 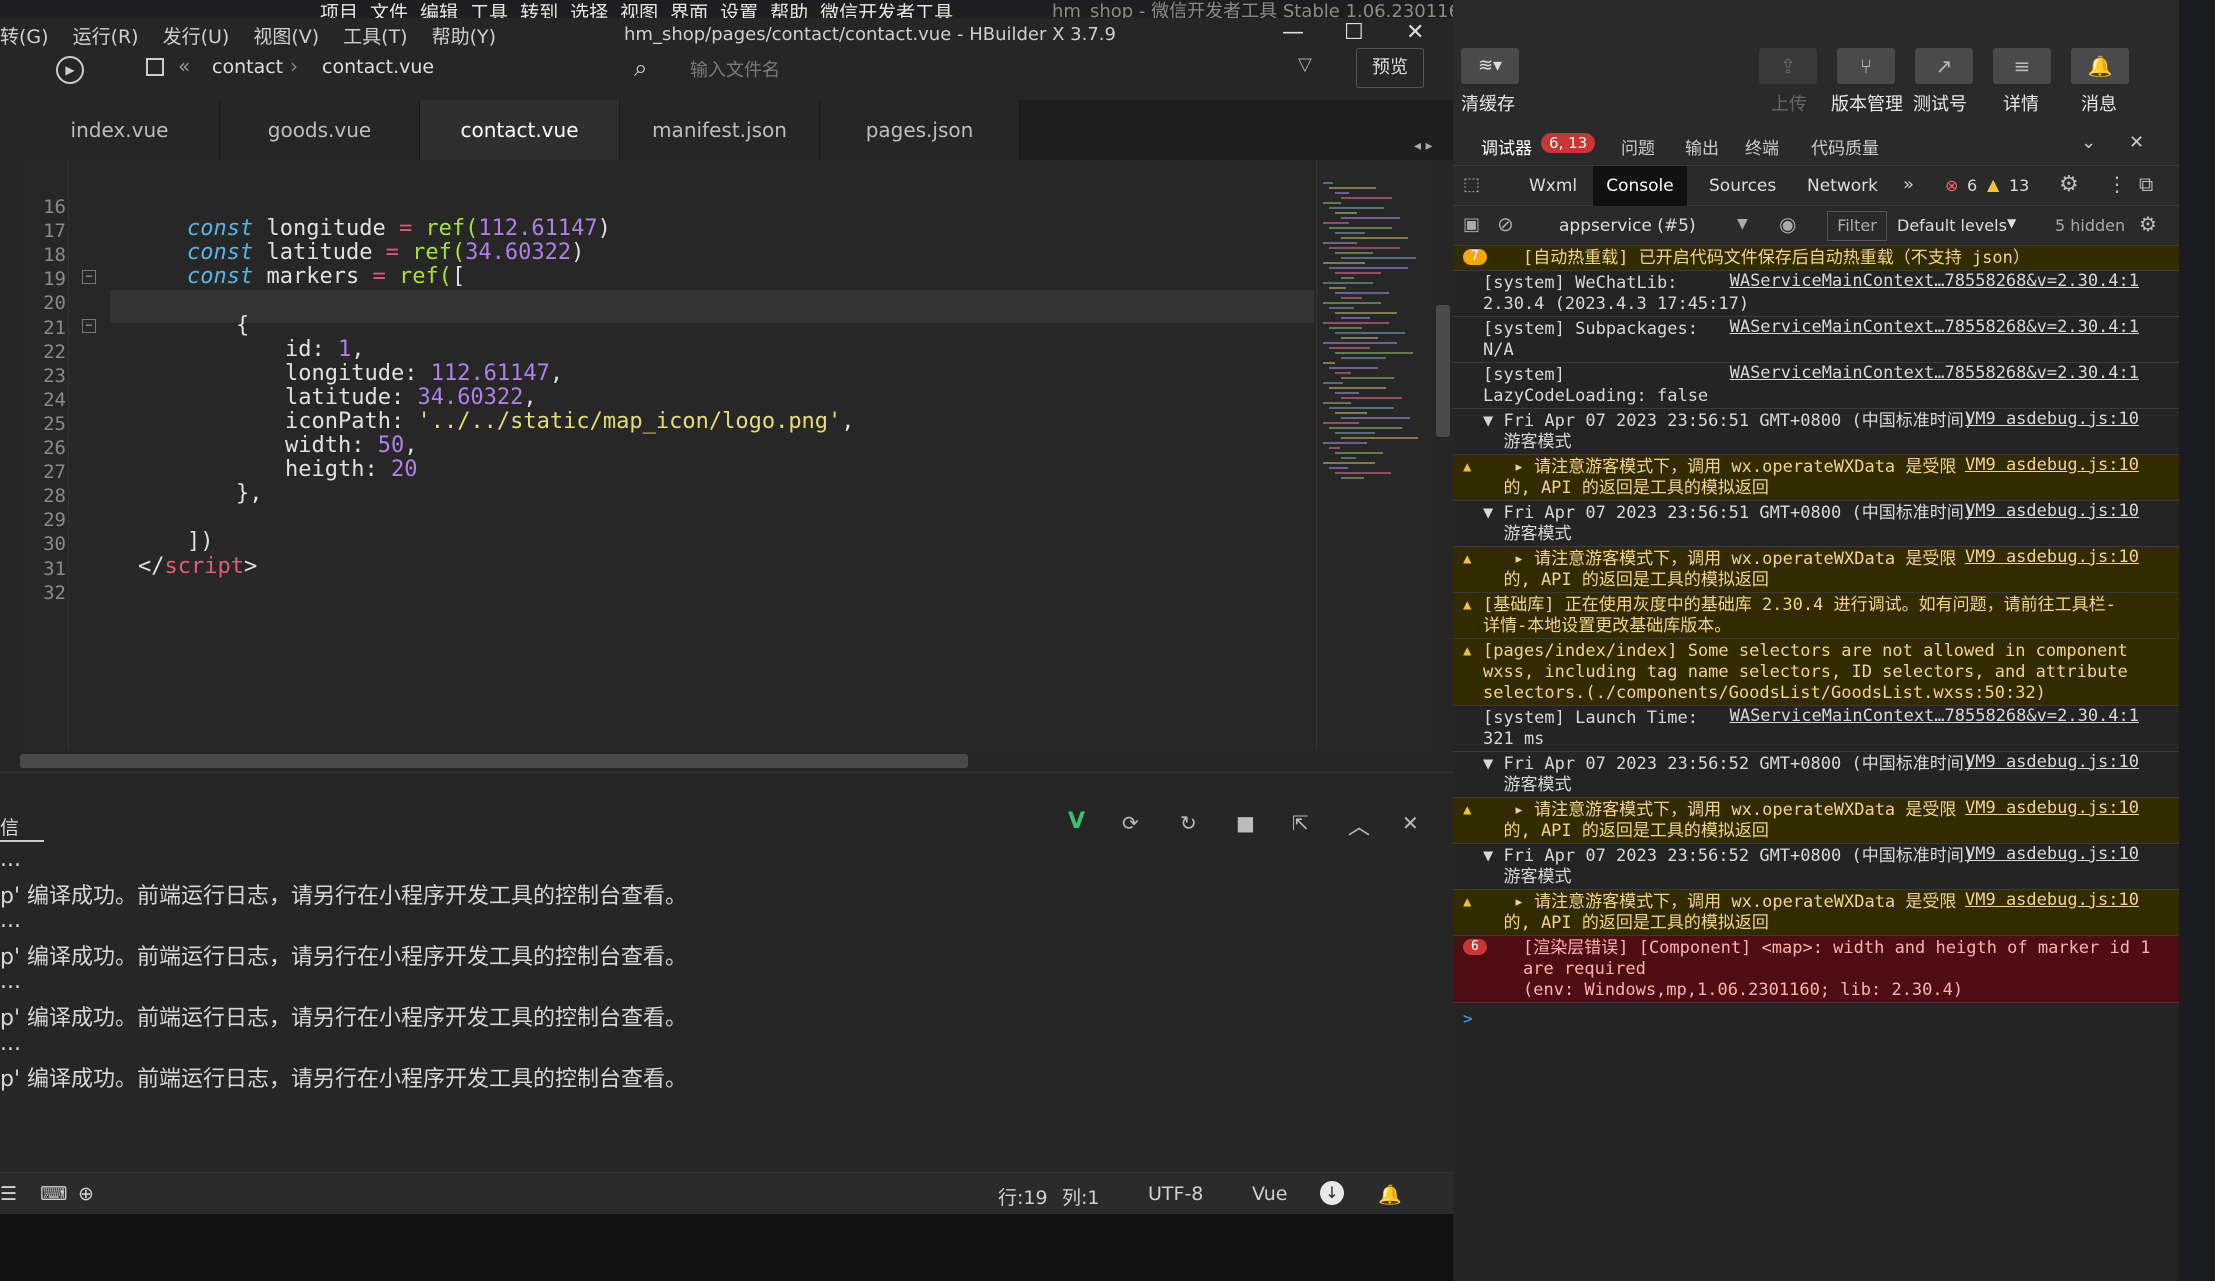 What do you see at coordinates (520, 130) in the screenshot?
I see `editor-tab: contact.vue` at bounding box center [520, 130].